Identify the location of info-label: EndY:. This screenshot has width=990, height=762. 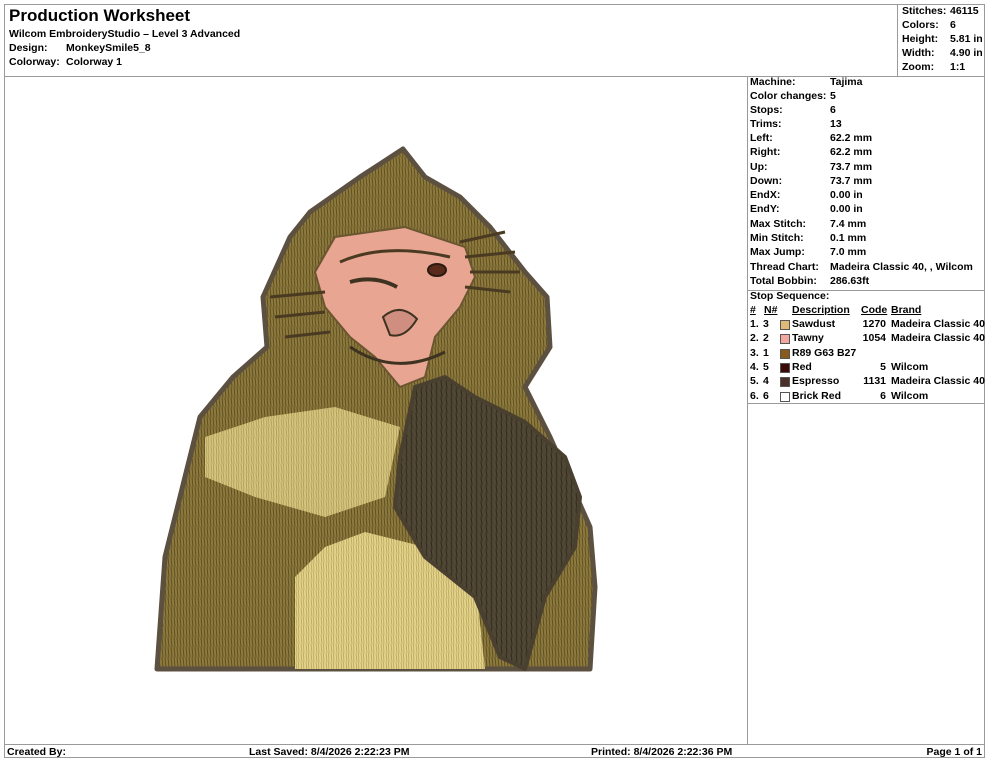
(765, 209).